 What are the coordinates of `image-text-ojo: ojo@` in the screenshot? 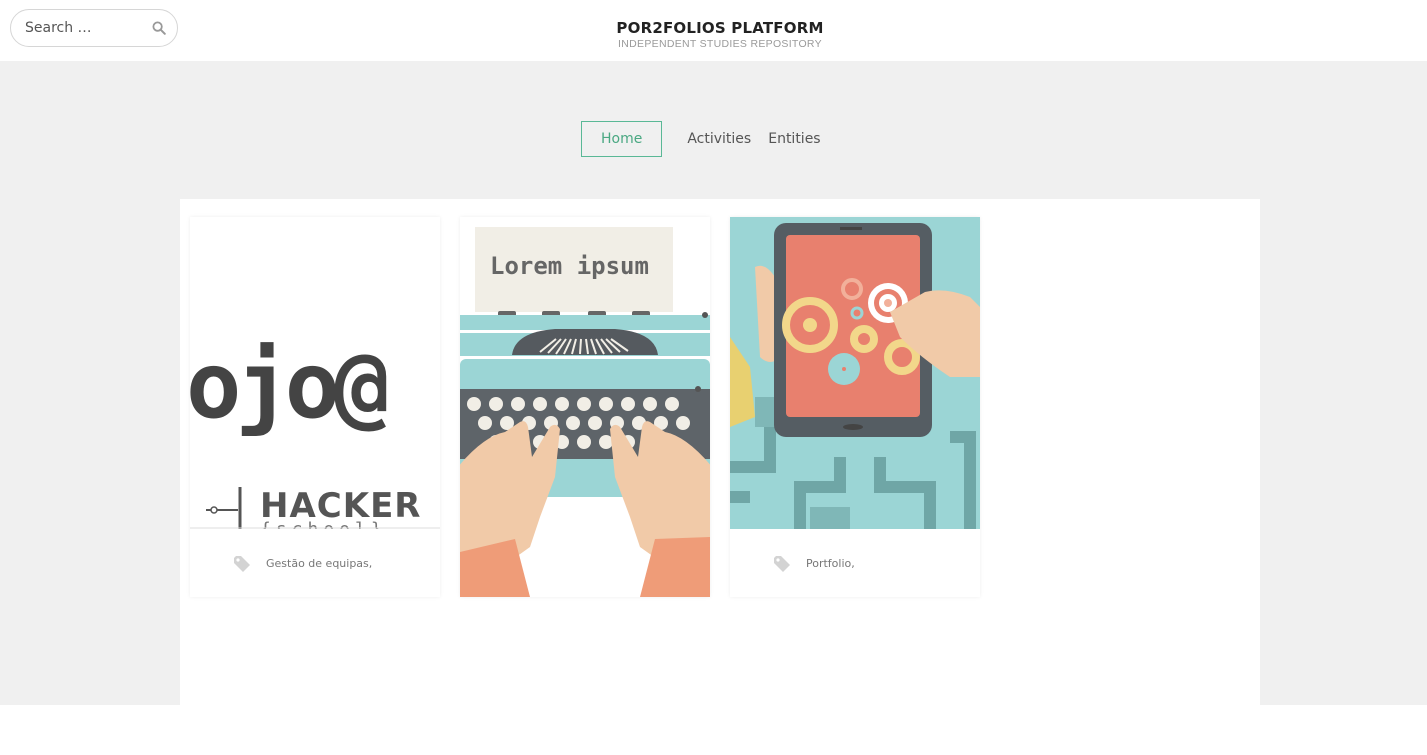 It's located at (288, 385).